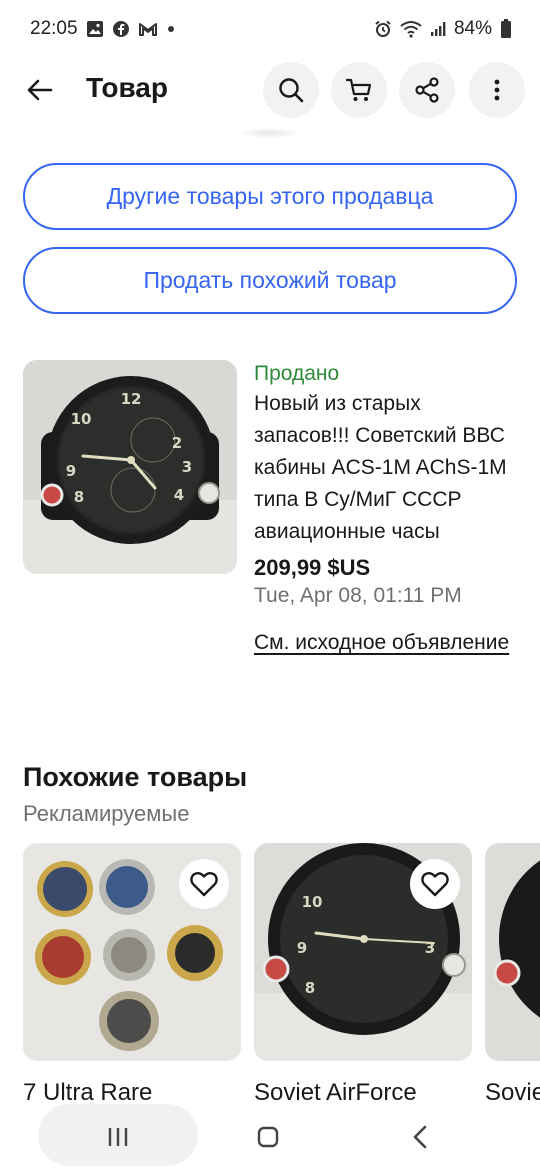  Describe the element at coordinates (95, 29) in the screenshot. I see `image-icon` at that location.